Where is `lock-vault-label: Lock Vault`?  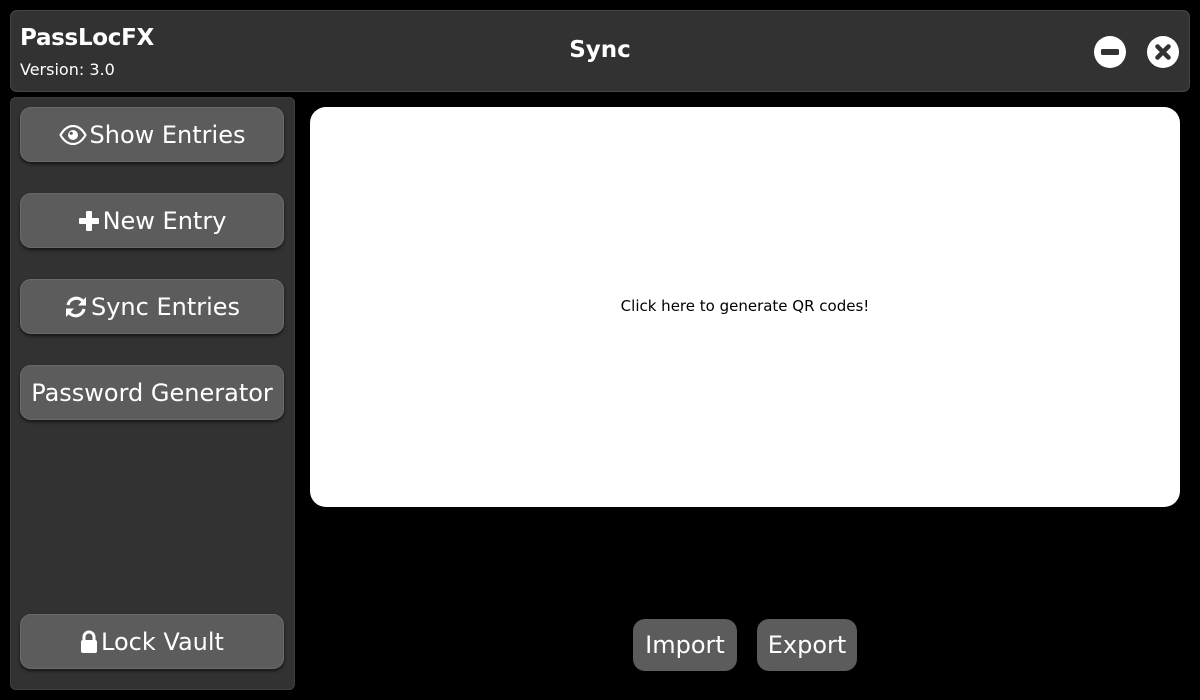 lock-vault-label: Lock Vault is located at coordinates (162, 641).